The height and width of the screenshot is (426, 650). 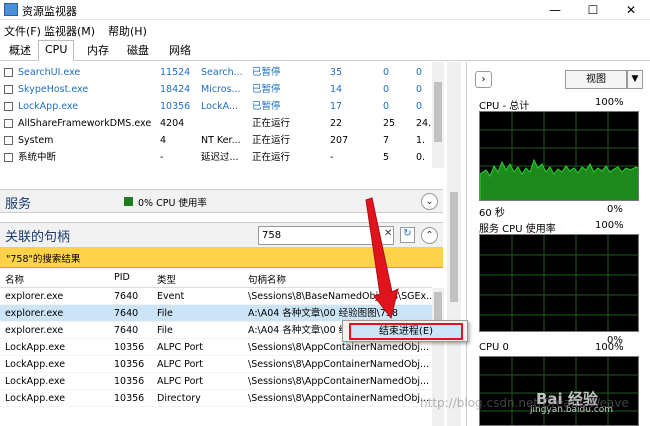 What do you see at coordinates (162, 157) in the screenshot?
I see `process-pid: -` at bounding box center [162, 157].